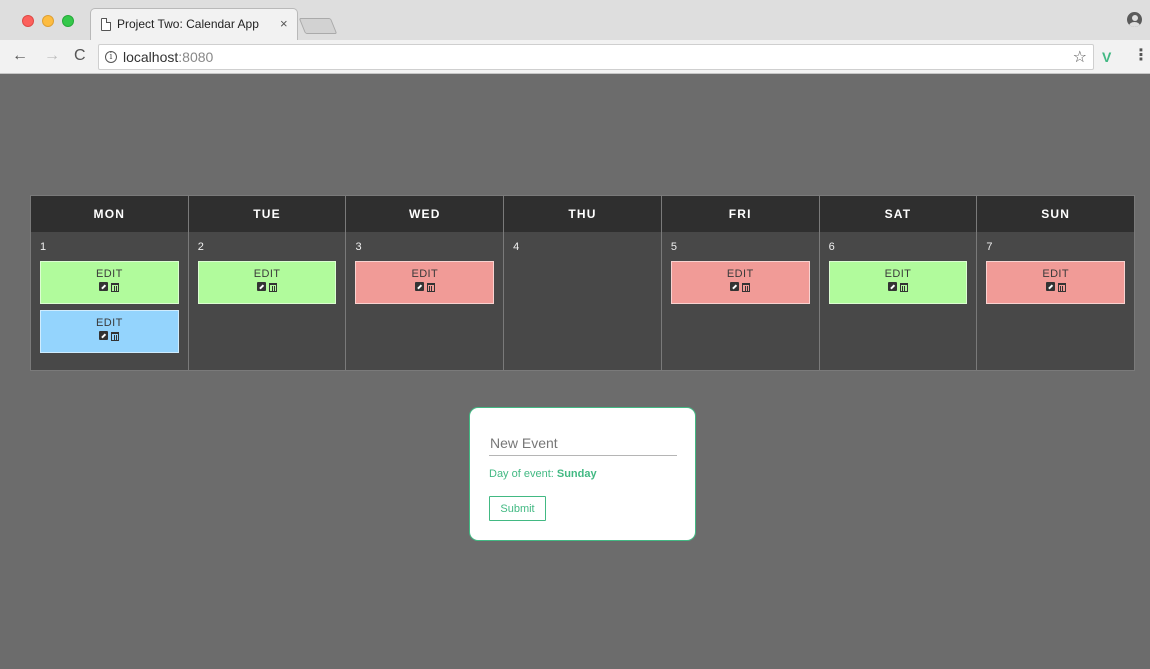  Describe the element at coordinates (48, 21) in the screenshot. I see `minimize-window-button` at that location.